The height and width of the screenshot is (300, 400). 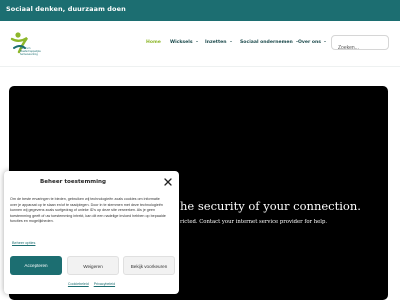 What do you see at coordinates (30, 51) in the screenshot?
I see `logo-text: Centrum Maatschappelijke Samenwerking` at bounding box center [30, 51].